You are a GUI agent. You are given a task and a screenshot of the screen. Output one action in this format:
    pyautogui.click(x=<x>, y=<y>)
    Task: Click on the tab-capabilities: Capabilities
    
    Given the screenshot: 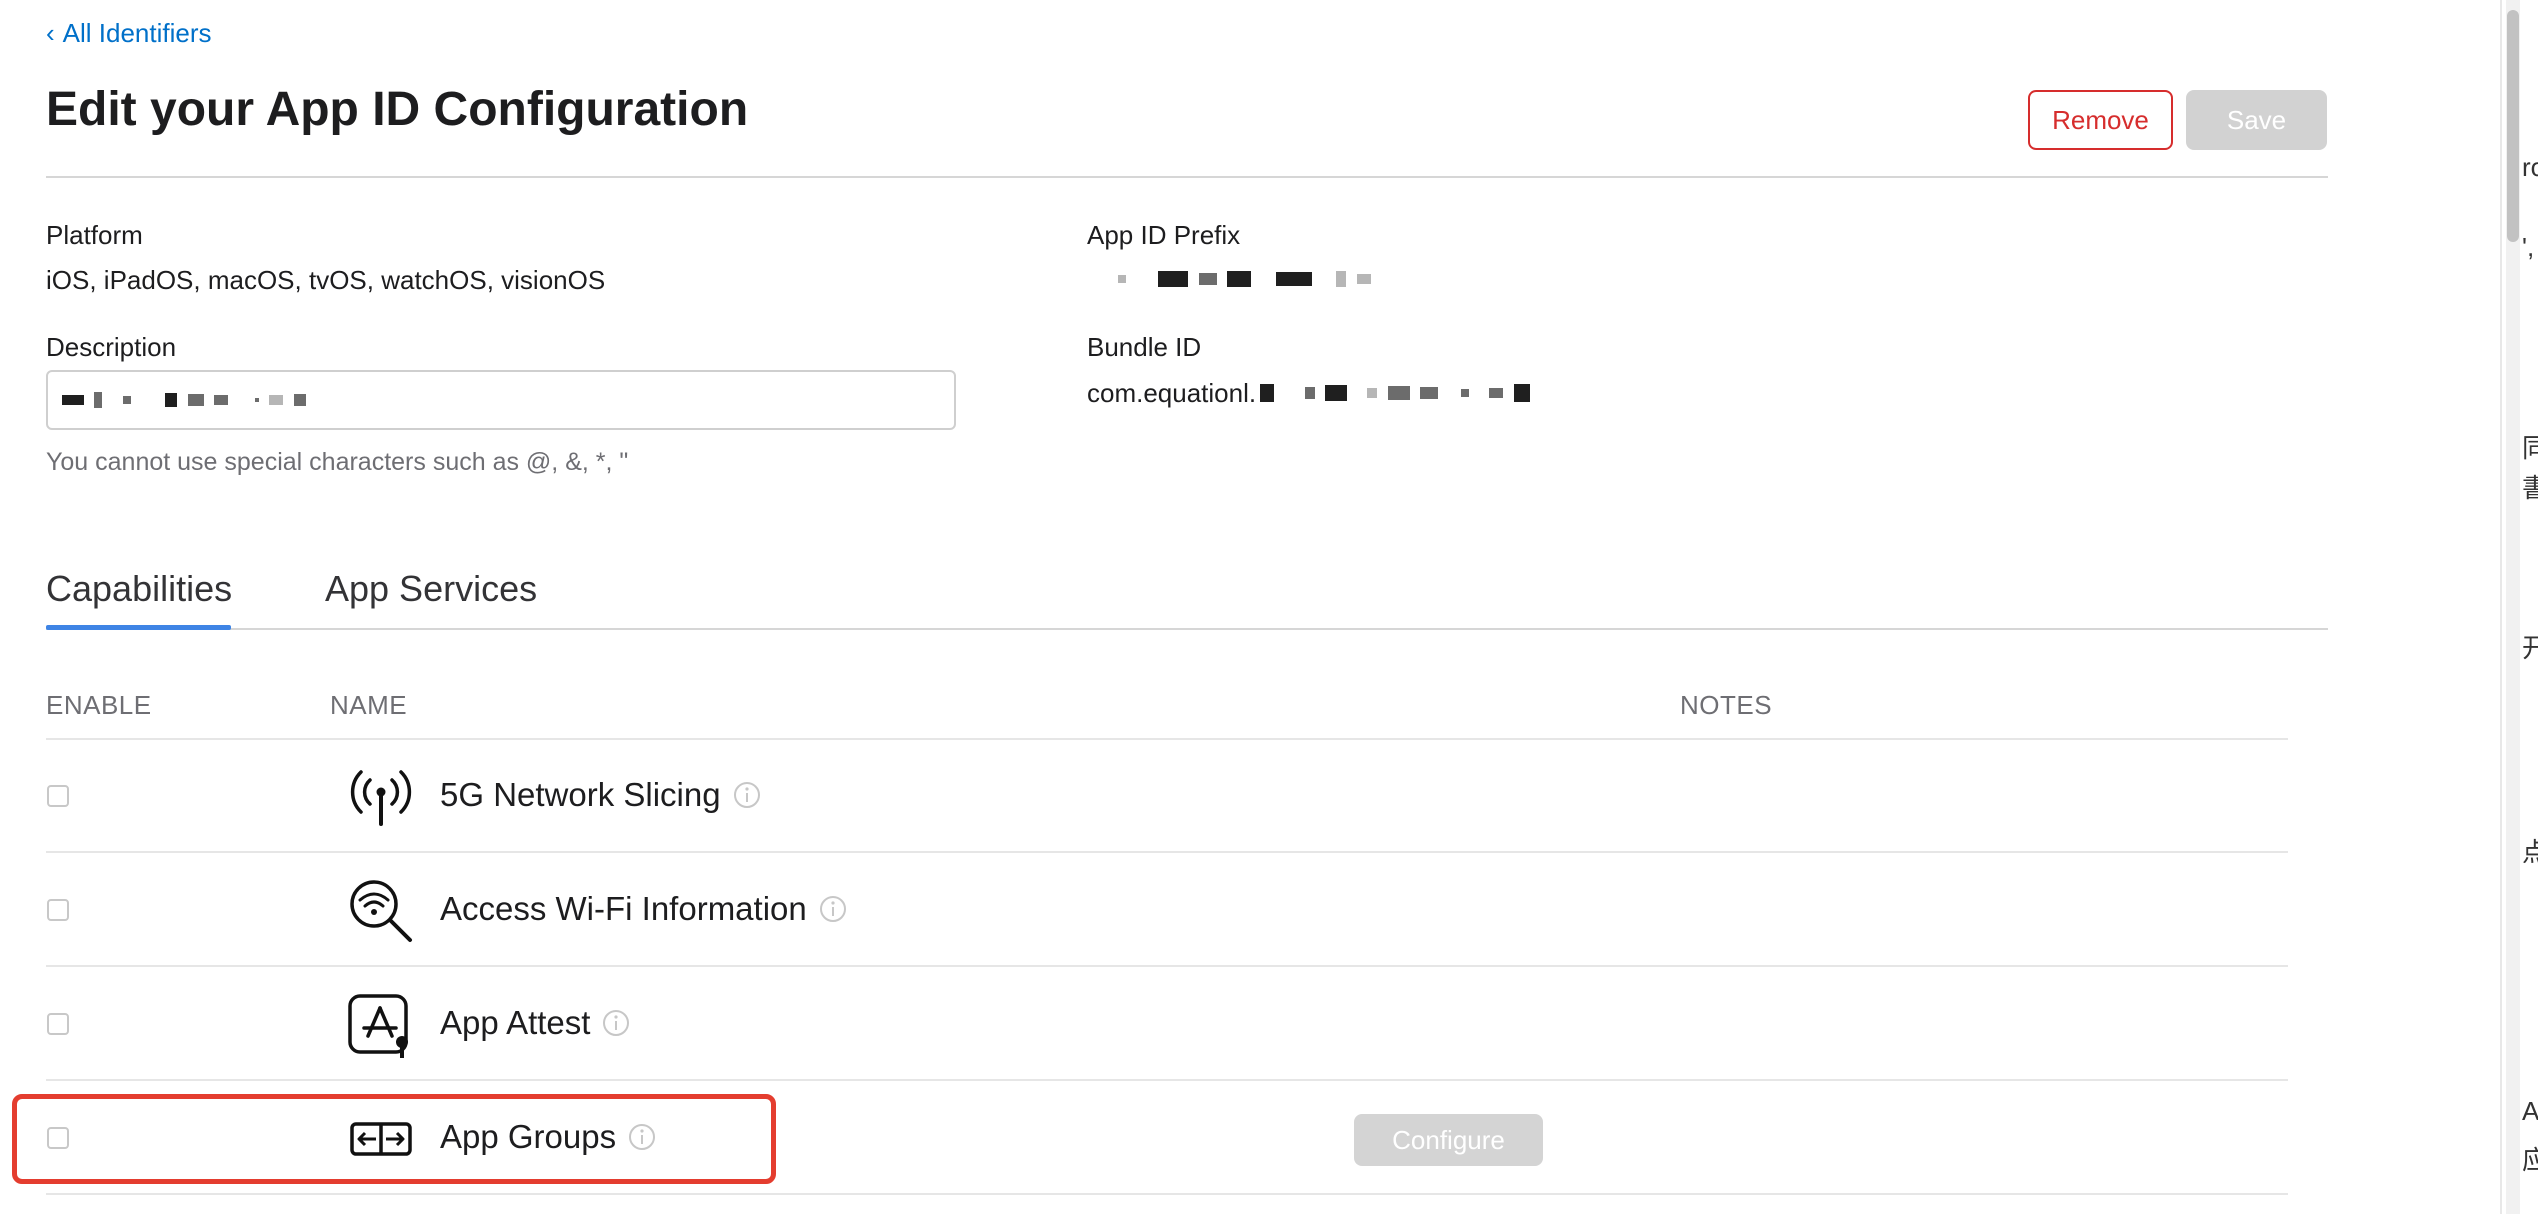 What is the action you would take?
    pyautogui.click(x=139, y=589)
    